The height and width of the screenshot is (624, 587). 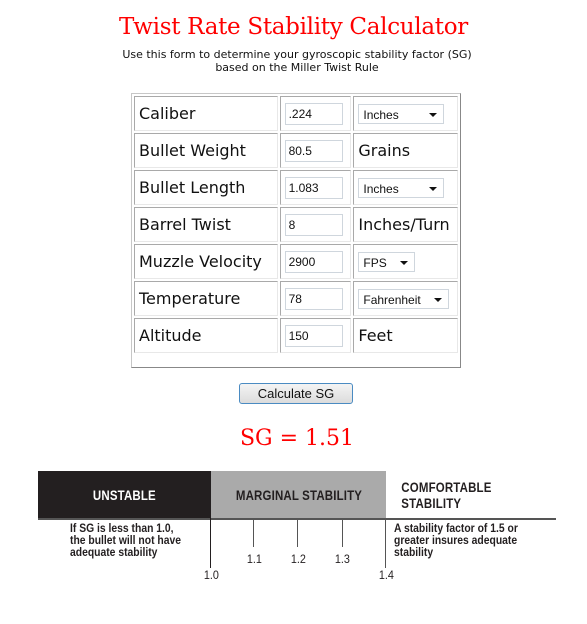 I want to click on caliber-label: Caliber, so click(x=206, y=113).